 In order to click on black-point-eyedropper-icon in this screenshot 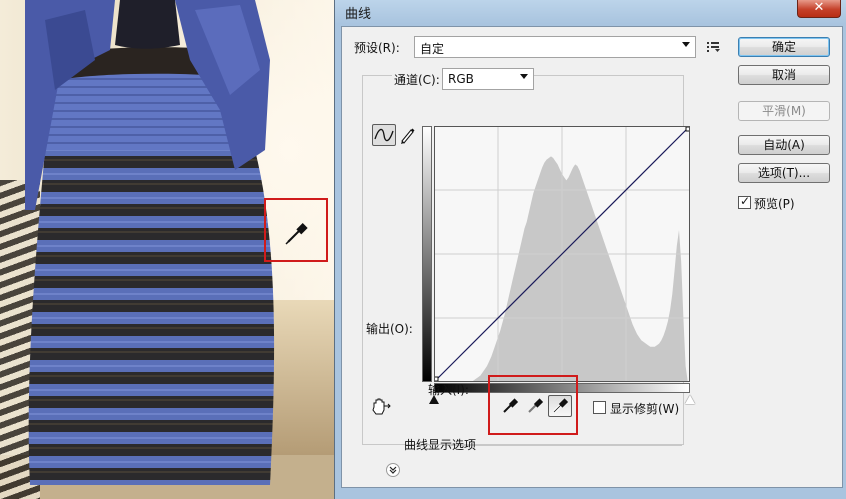, I will do `click(511, 405)`.